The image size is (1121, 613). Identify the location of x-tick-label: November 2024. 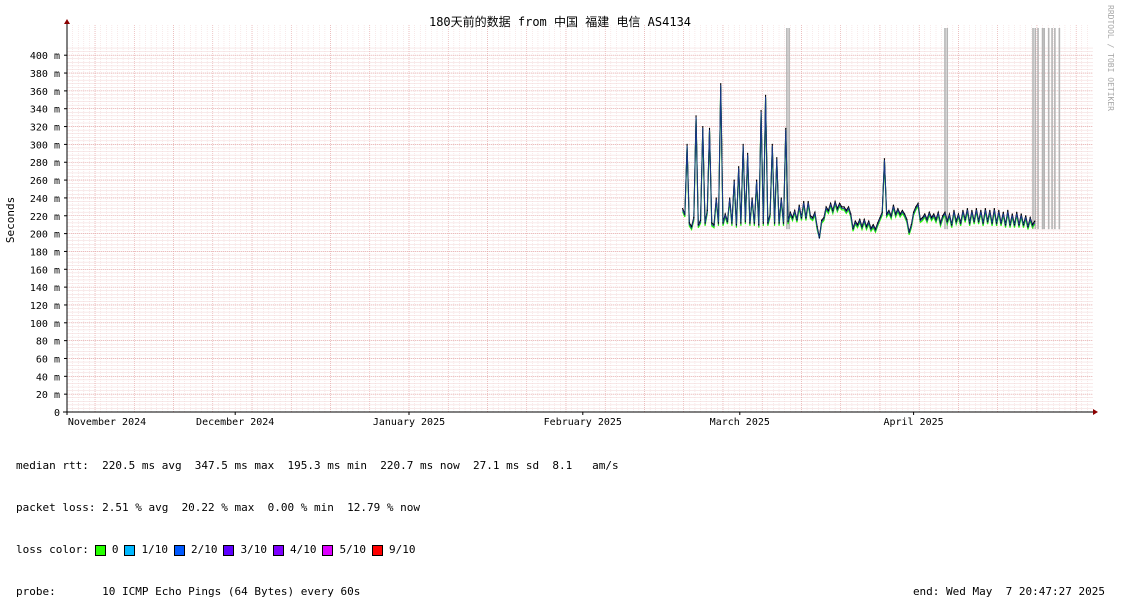
(107, 422).